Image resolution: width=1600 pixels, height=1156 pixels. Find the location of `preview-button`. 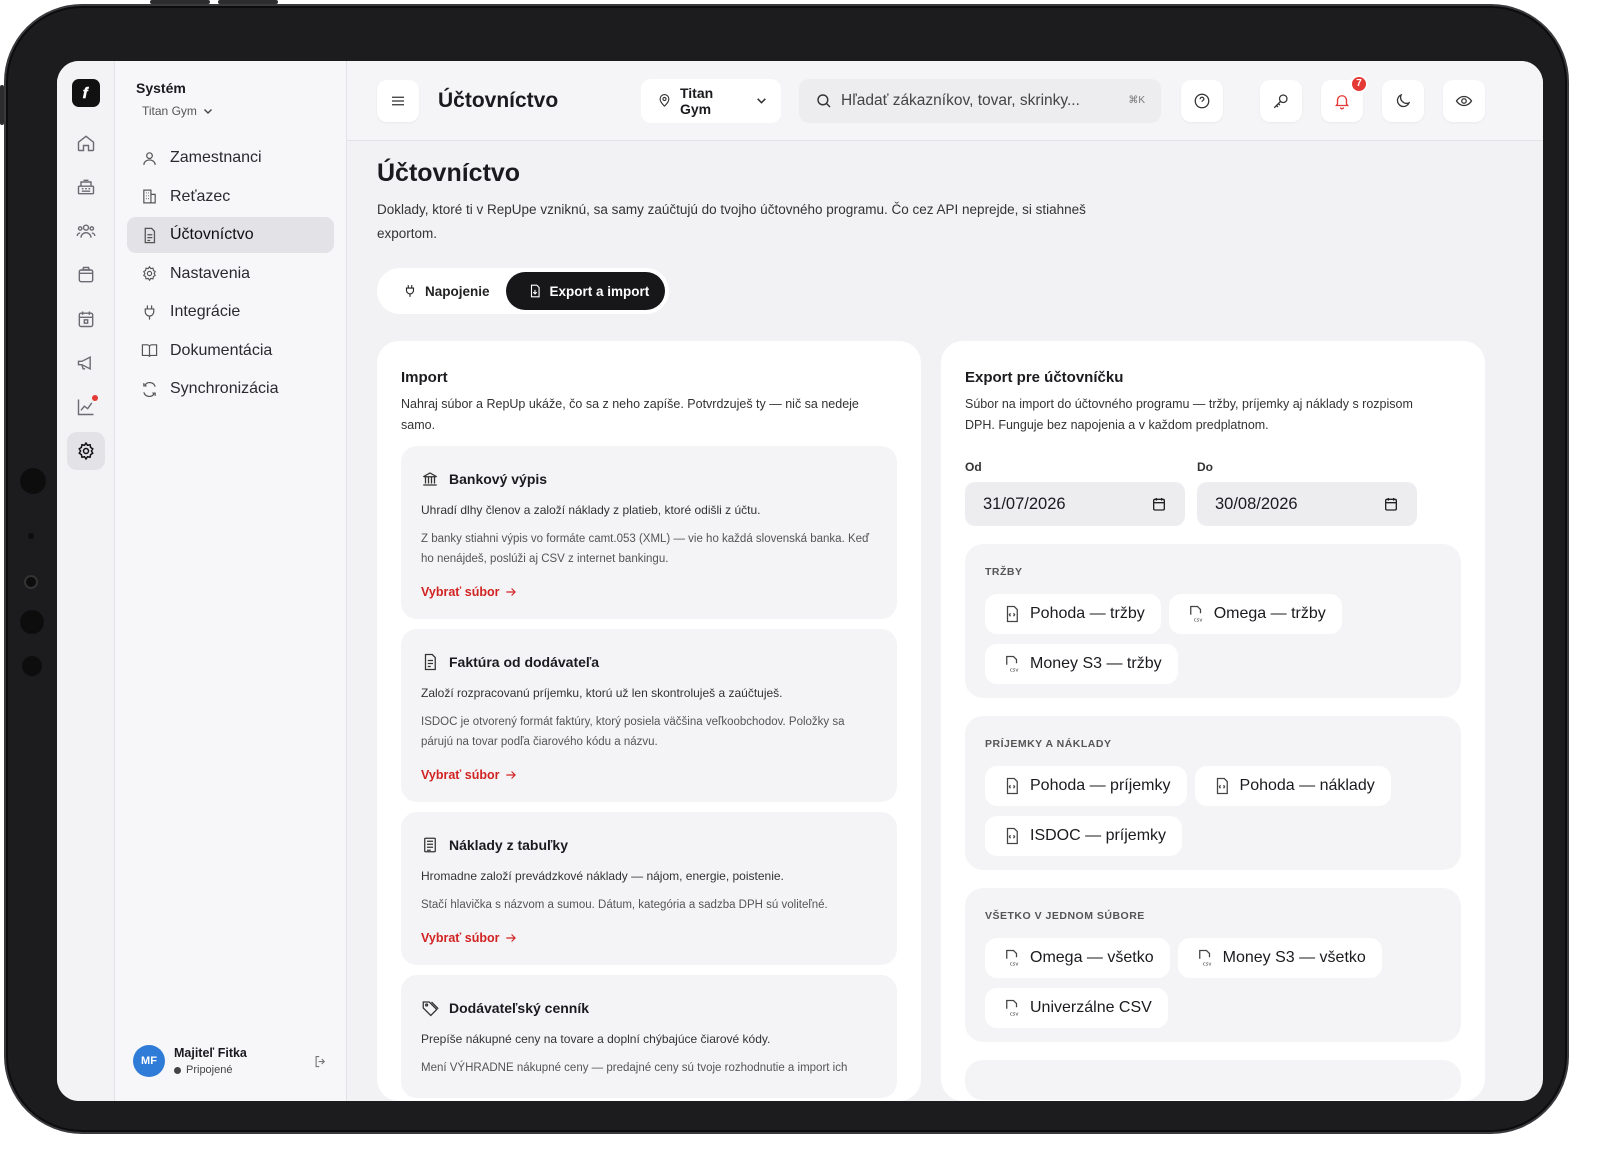

preview-button is located at coordinates (1464, 100).